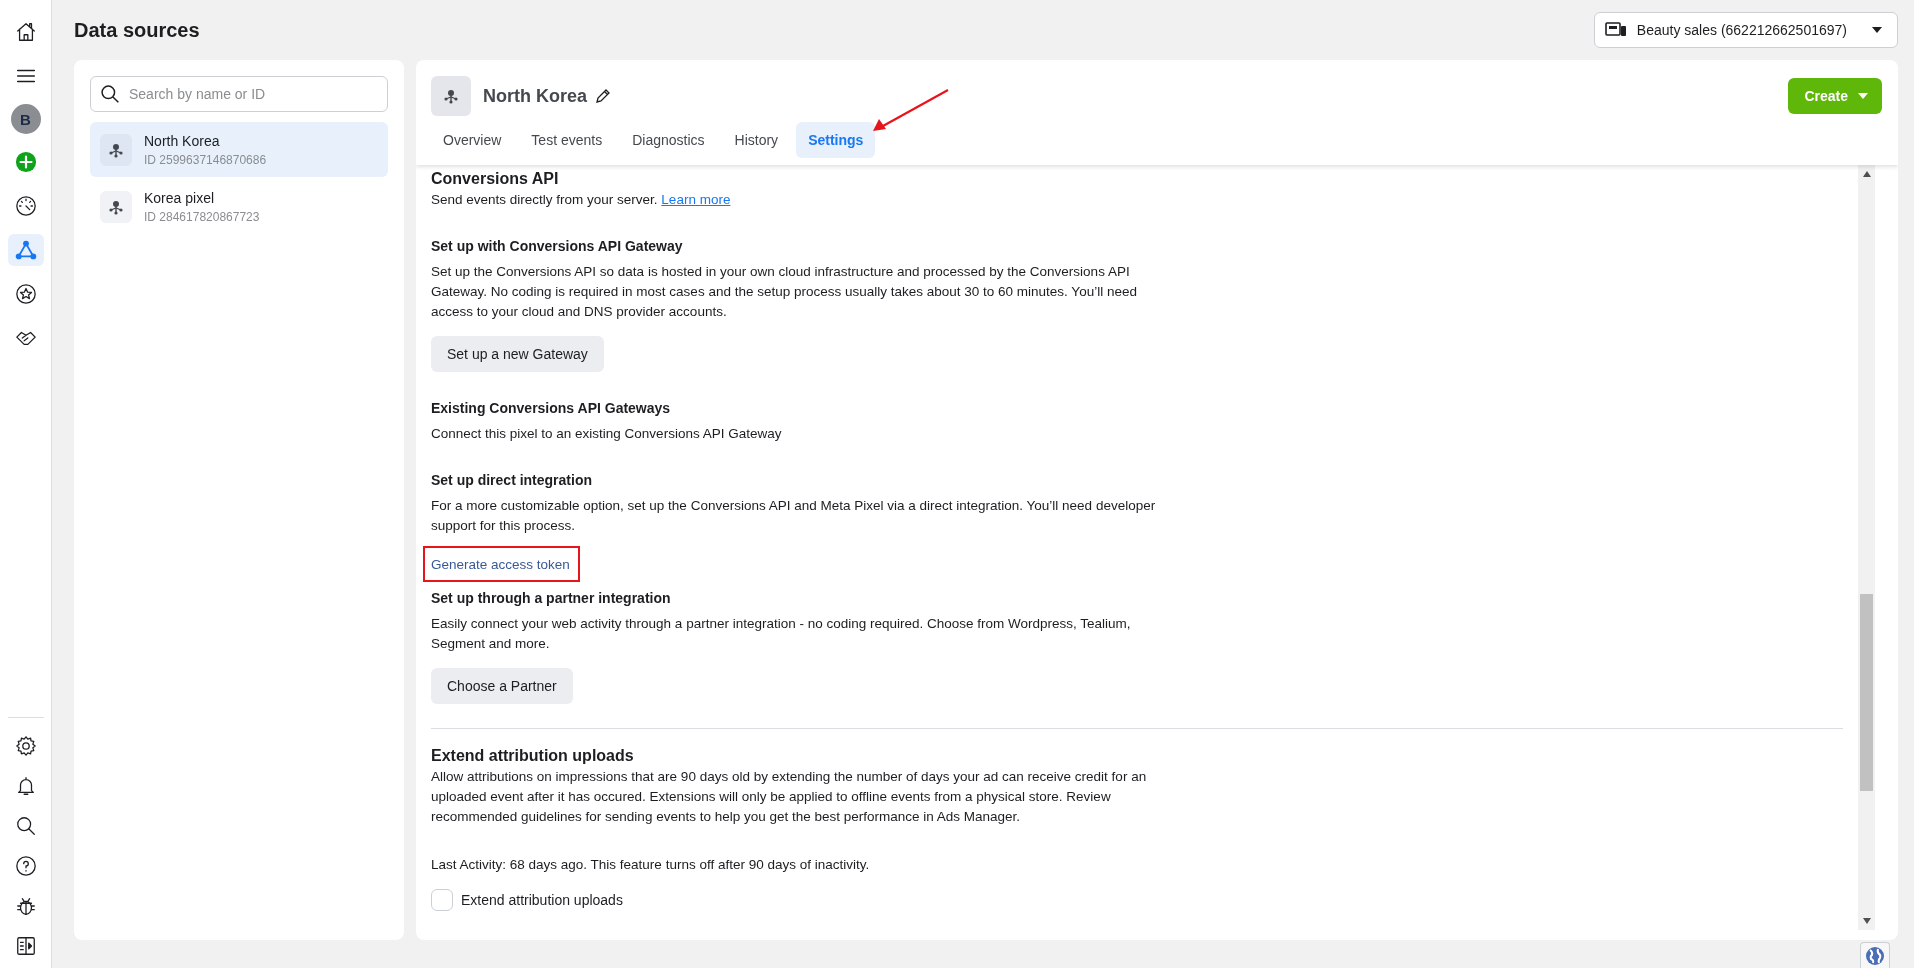 The image size is (1914, 968). What do you see at coordinates (789, 797) in the screenshot?
I see `section-text: Allow attributions on impressions that are 90 days old by extending the number of days your ad can receive credit for an uploaded event after it has occured. Extensions will only be applied to offline events from a physical store. Review recommended guidelines for sending events to help you get the best performance in Ads Manager.` at bounding box center [789, 797].